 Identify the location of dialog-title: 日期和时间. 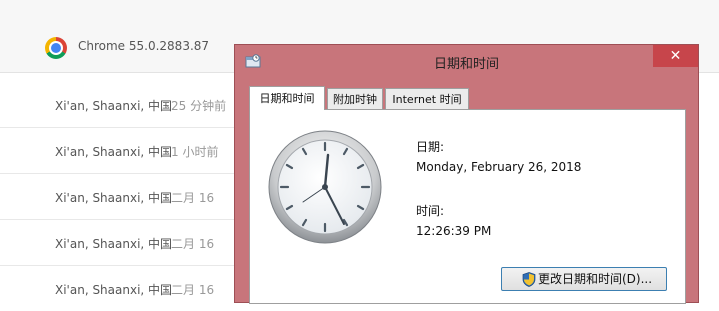
(466, 64).